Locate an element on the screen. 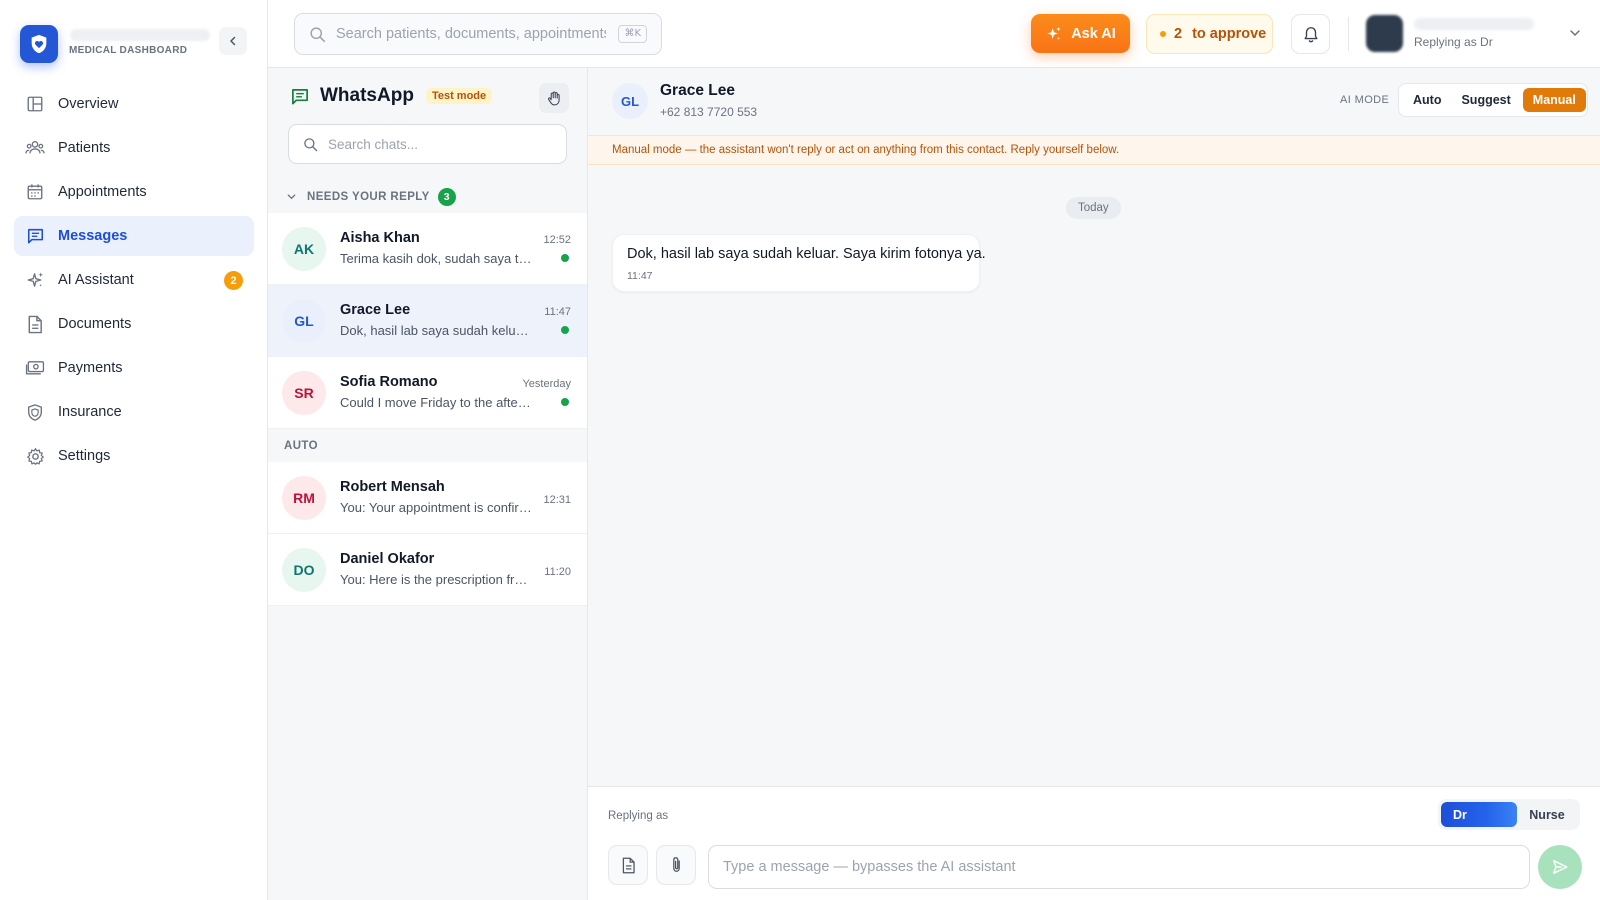 This screenshot has width=1600, height=900. role-nurse-button: Nurse is located at coordinates (1547, 814).